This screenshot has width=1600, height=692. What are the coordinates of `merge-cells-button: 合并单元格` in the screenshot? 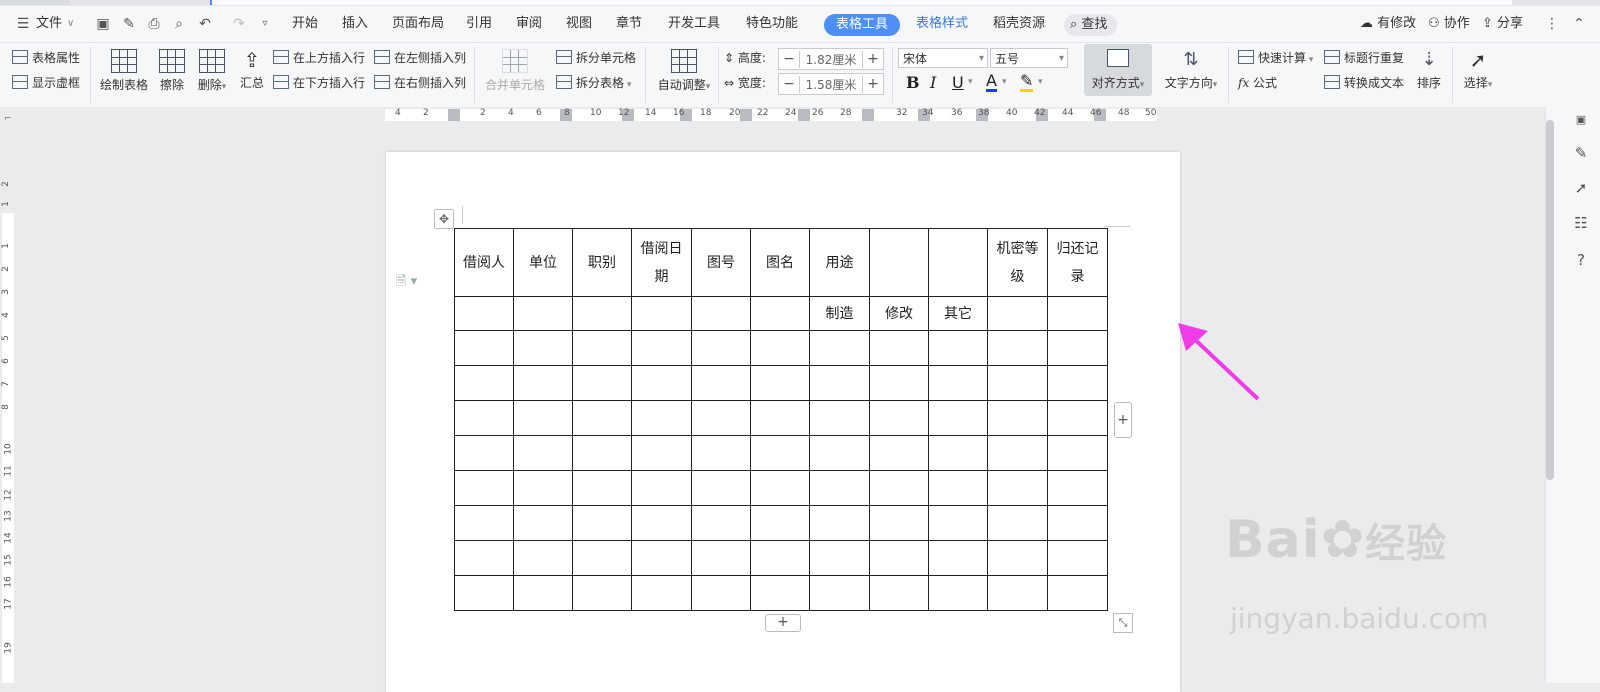 It's located at (515, 71).